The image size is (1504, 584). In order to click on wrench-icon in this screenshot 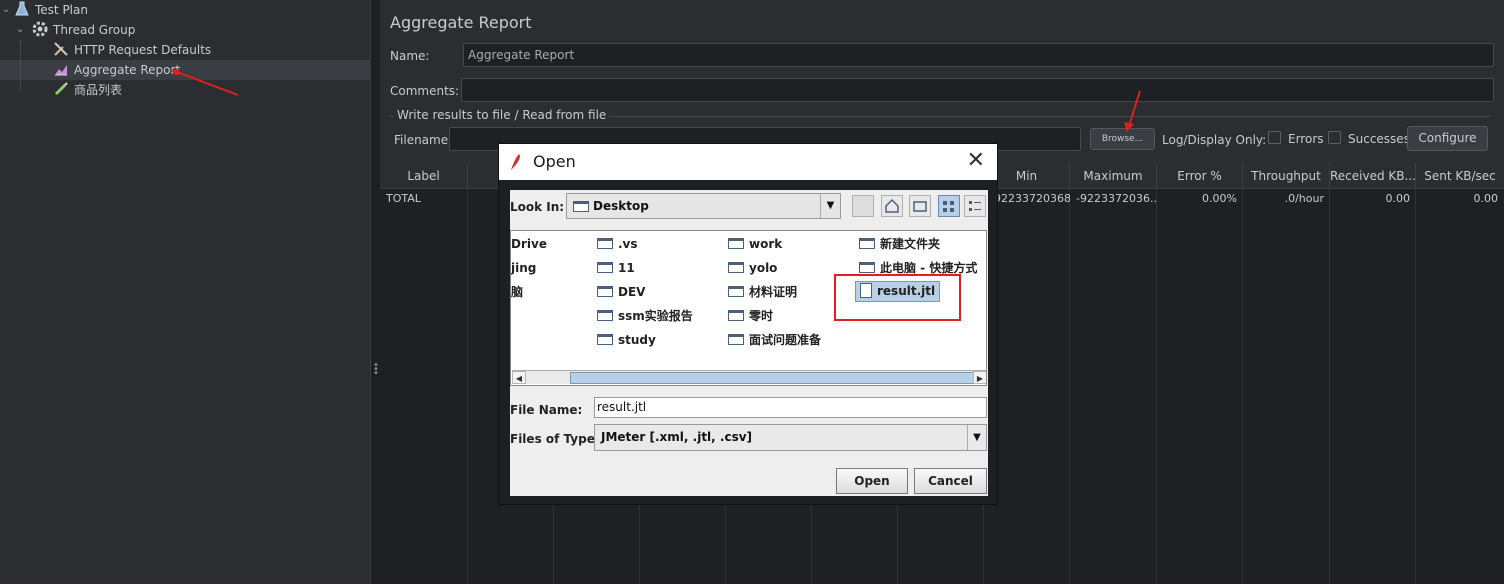, I will do `click(61, 49)`.